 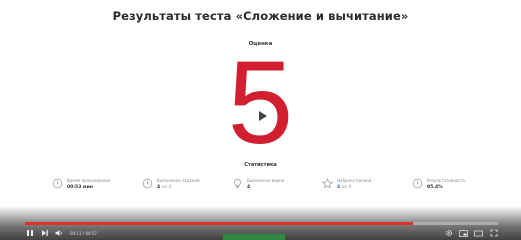 What do you see at coordinates (249, 187) in the screenshot?
I see `stat-value: 4` at bounding box center [249, 187].